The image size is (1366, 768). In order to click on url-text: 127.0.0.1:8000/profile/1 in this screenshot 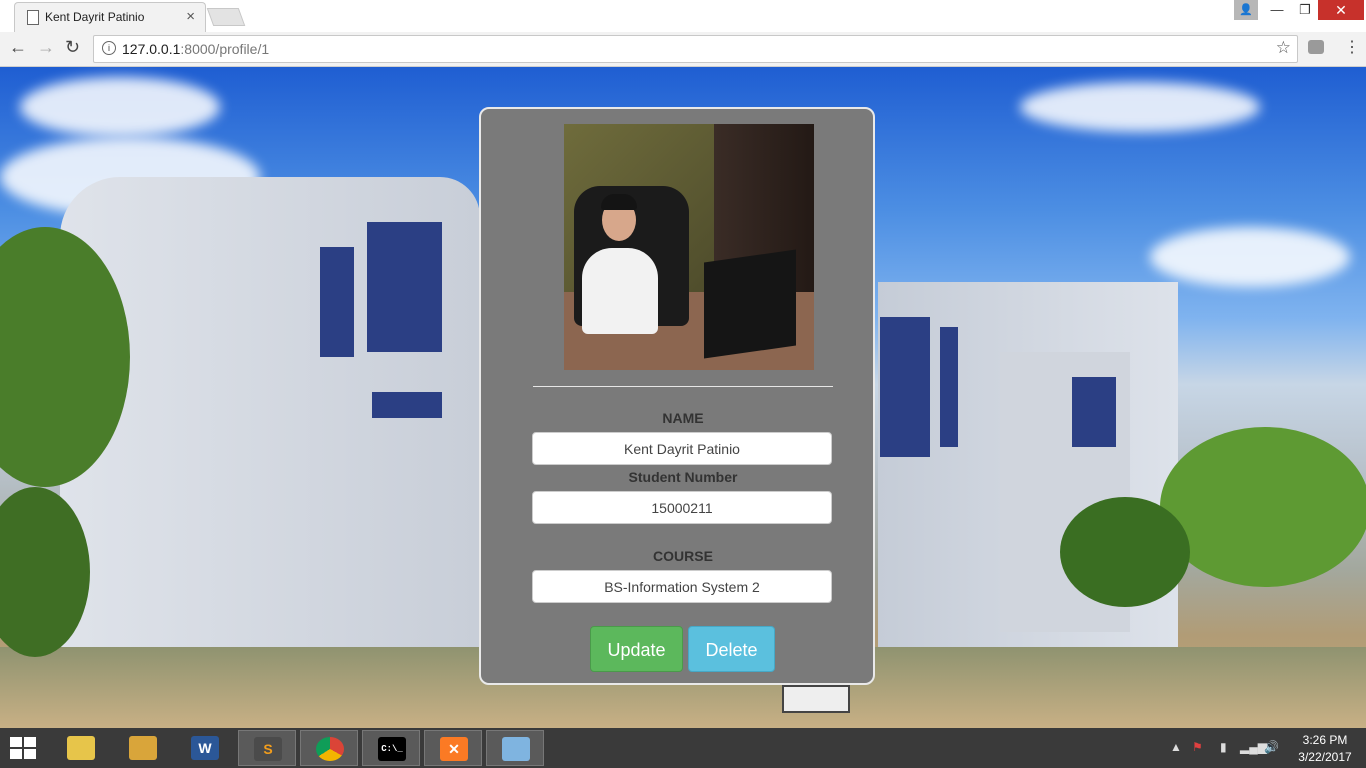, I will do `click(195, 49)`.